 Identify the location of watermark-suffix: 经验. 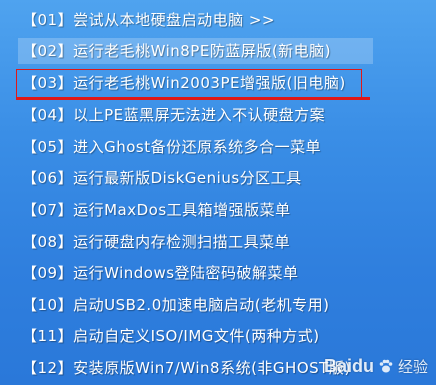
(412, 366).